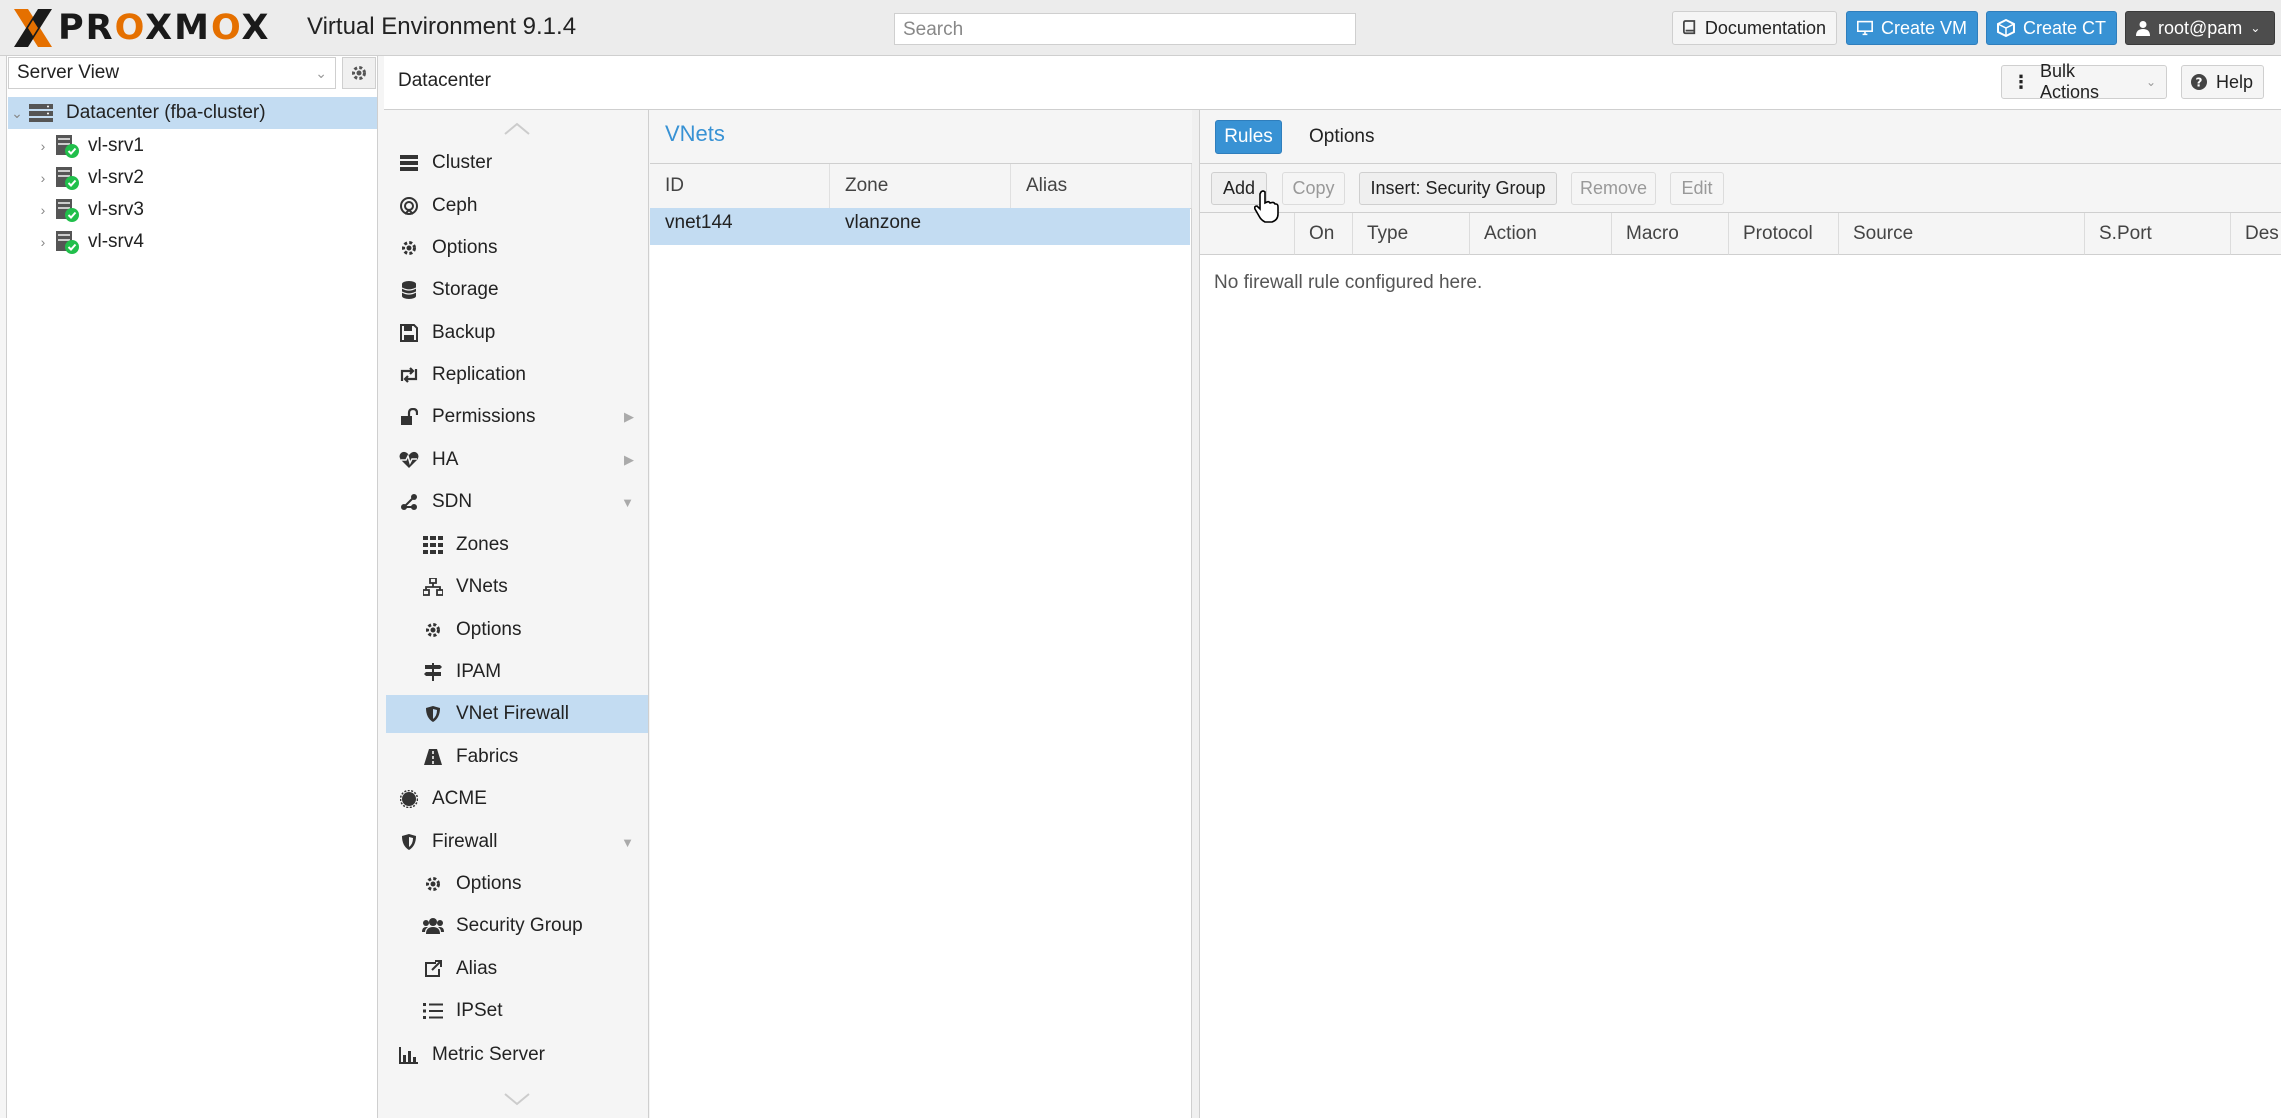 This screenshot has height=1118, width=2281. What do you see at coordinates (1697, 188) in the screenshot?
I see `edit-button: Edit` at bounding box center [1697, 188].